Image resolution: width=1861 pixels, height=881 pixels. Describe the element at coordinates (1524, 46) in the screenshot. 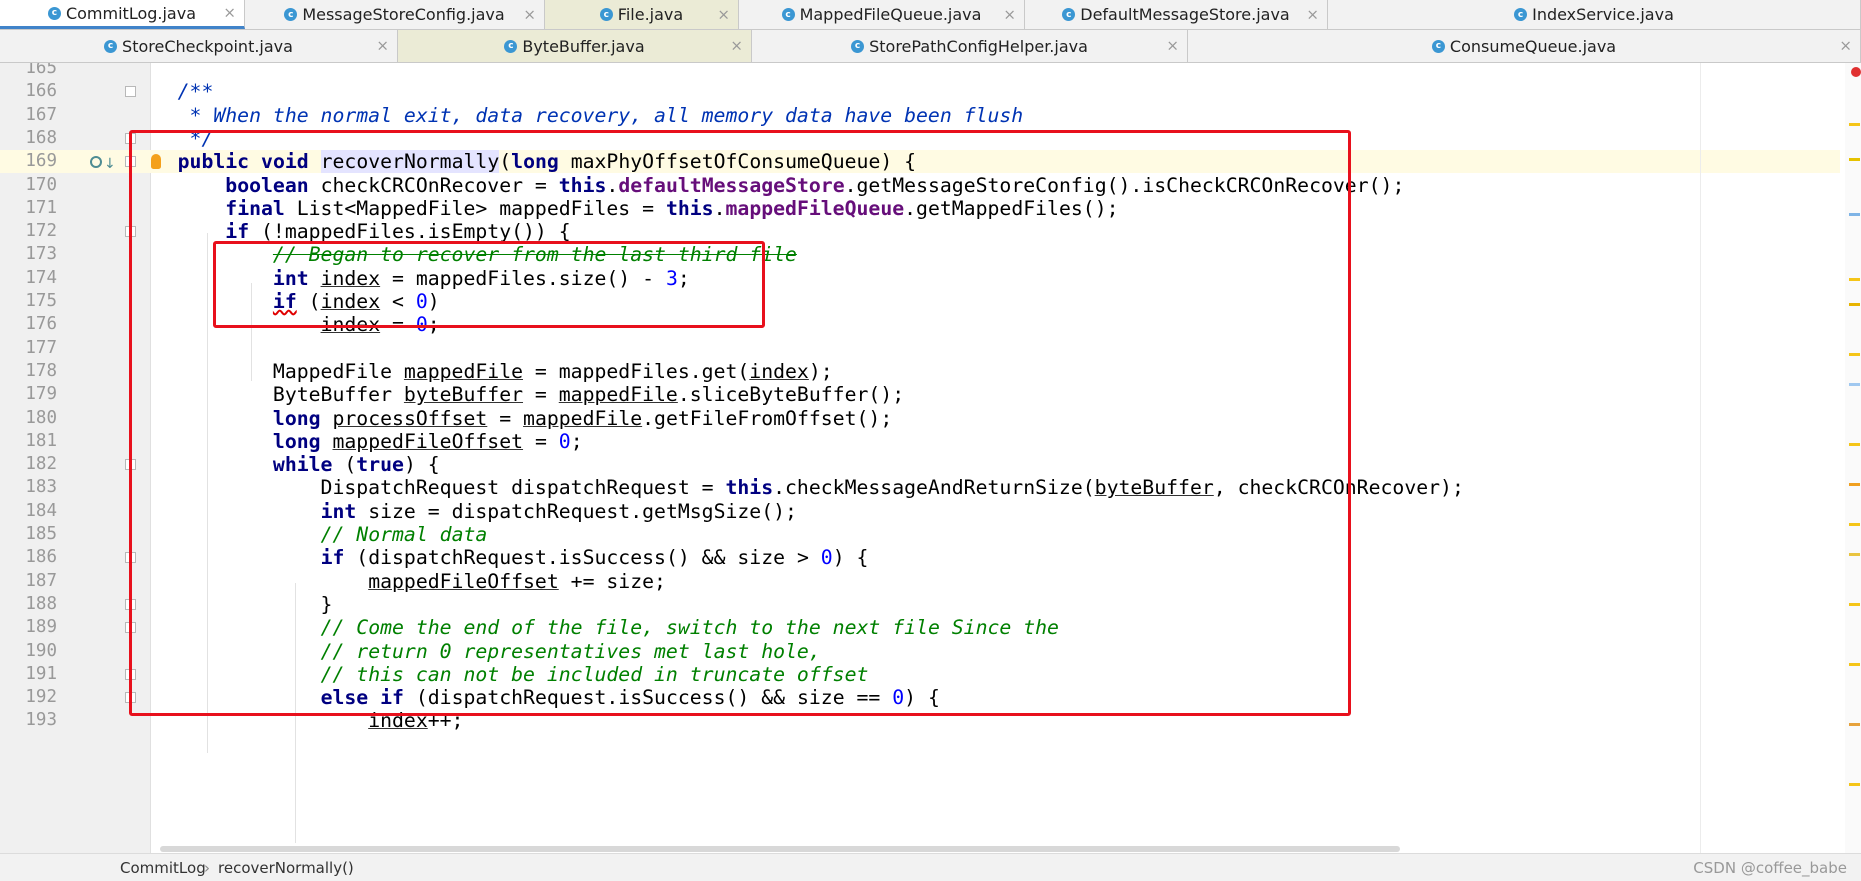

I see `tab-consumequeue: c ConsumeQueue.java ×` at that location.